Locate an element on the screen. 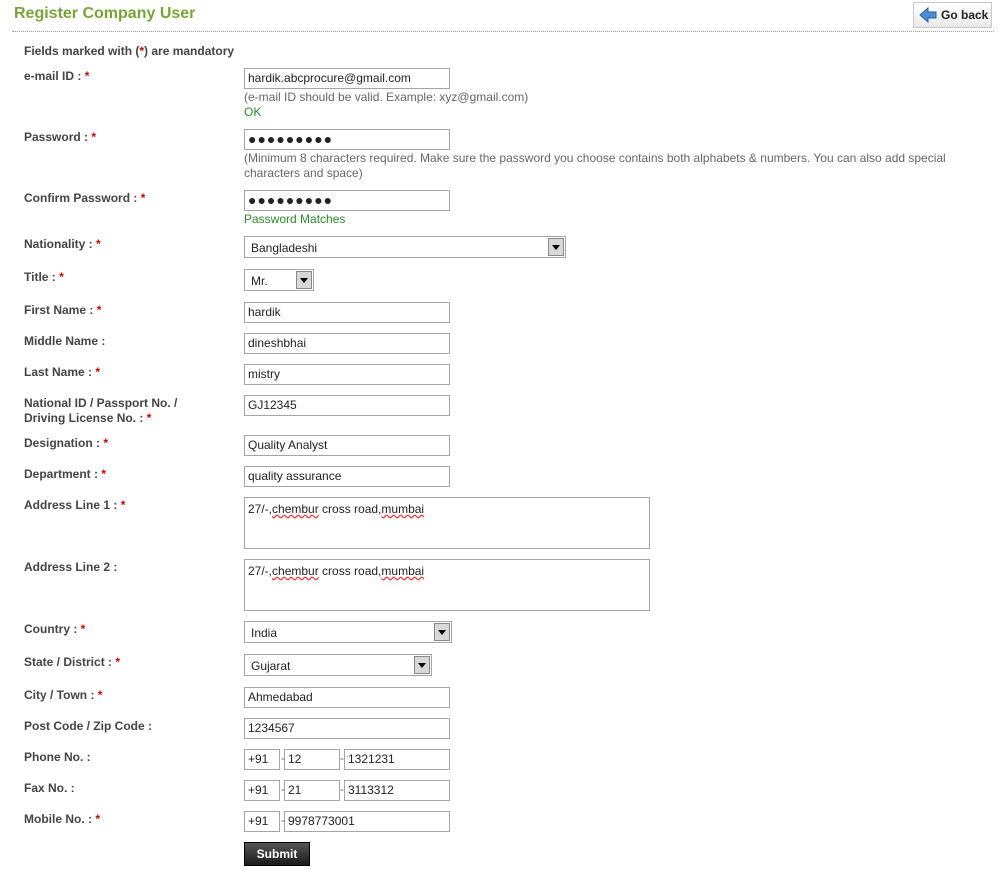 This screenshot has width=1004, height=874. address-line-2-field: 27/-,chembur cross road,mumbai is located at coordinates (447, 585).